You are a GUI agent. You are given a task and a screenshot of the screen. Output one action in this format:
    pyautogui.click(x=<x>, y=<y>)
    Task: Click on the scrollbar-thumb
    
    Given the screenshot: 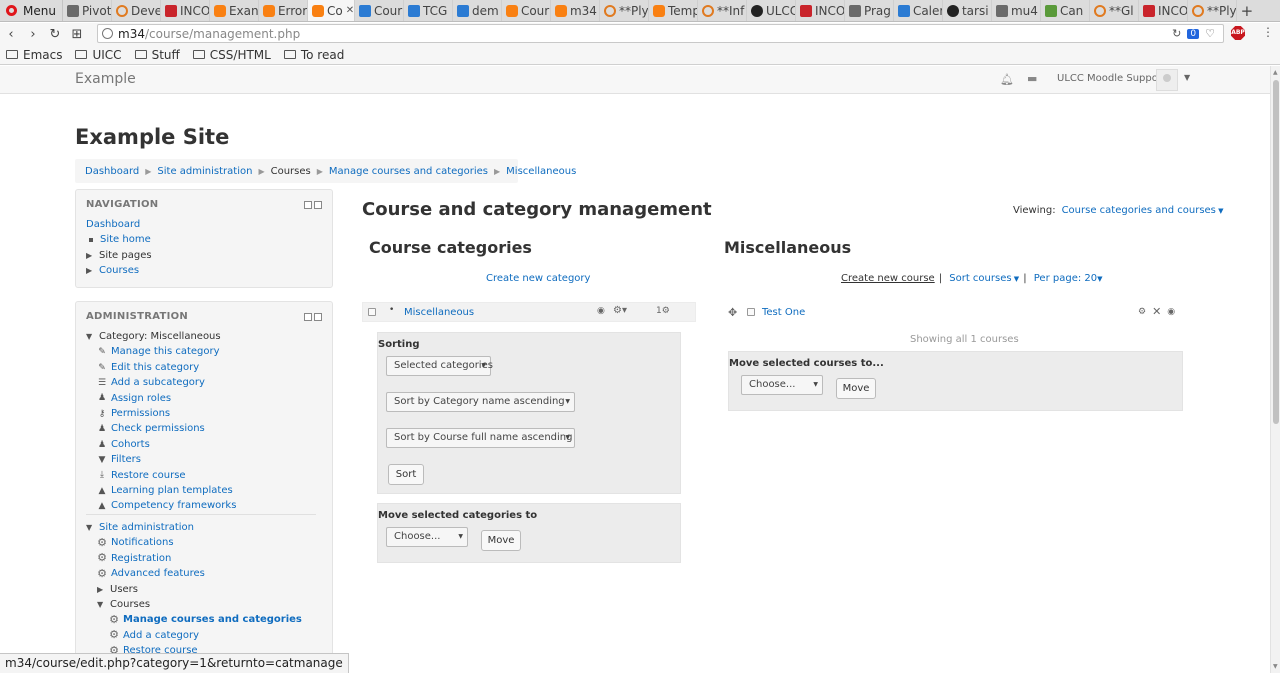 What is the action you would take?
    pyautogui.click(x=1276, y=252)
    